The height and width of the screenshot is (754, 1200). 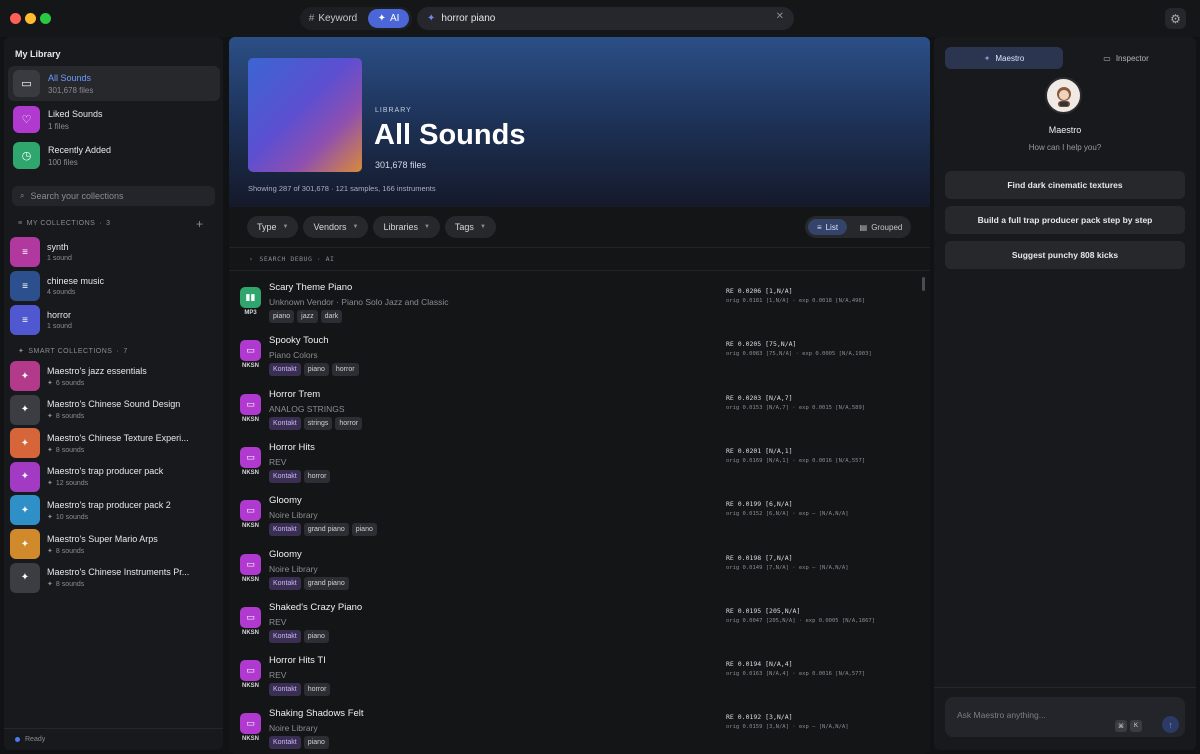 I want to click on sound-vendor: REV, so click(x=278, y=461).